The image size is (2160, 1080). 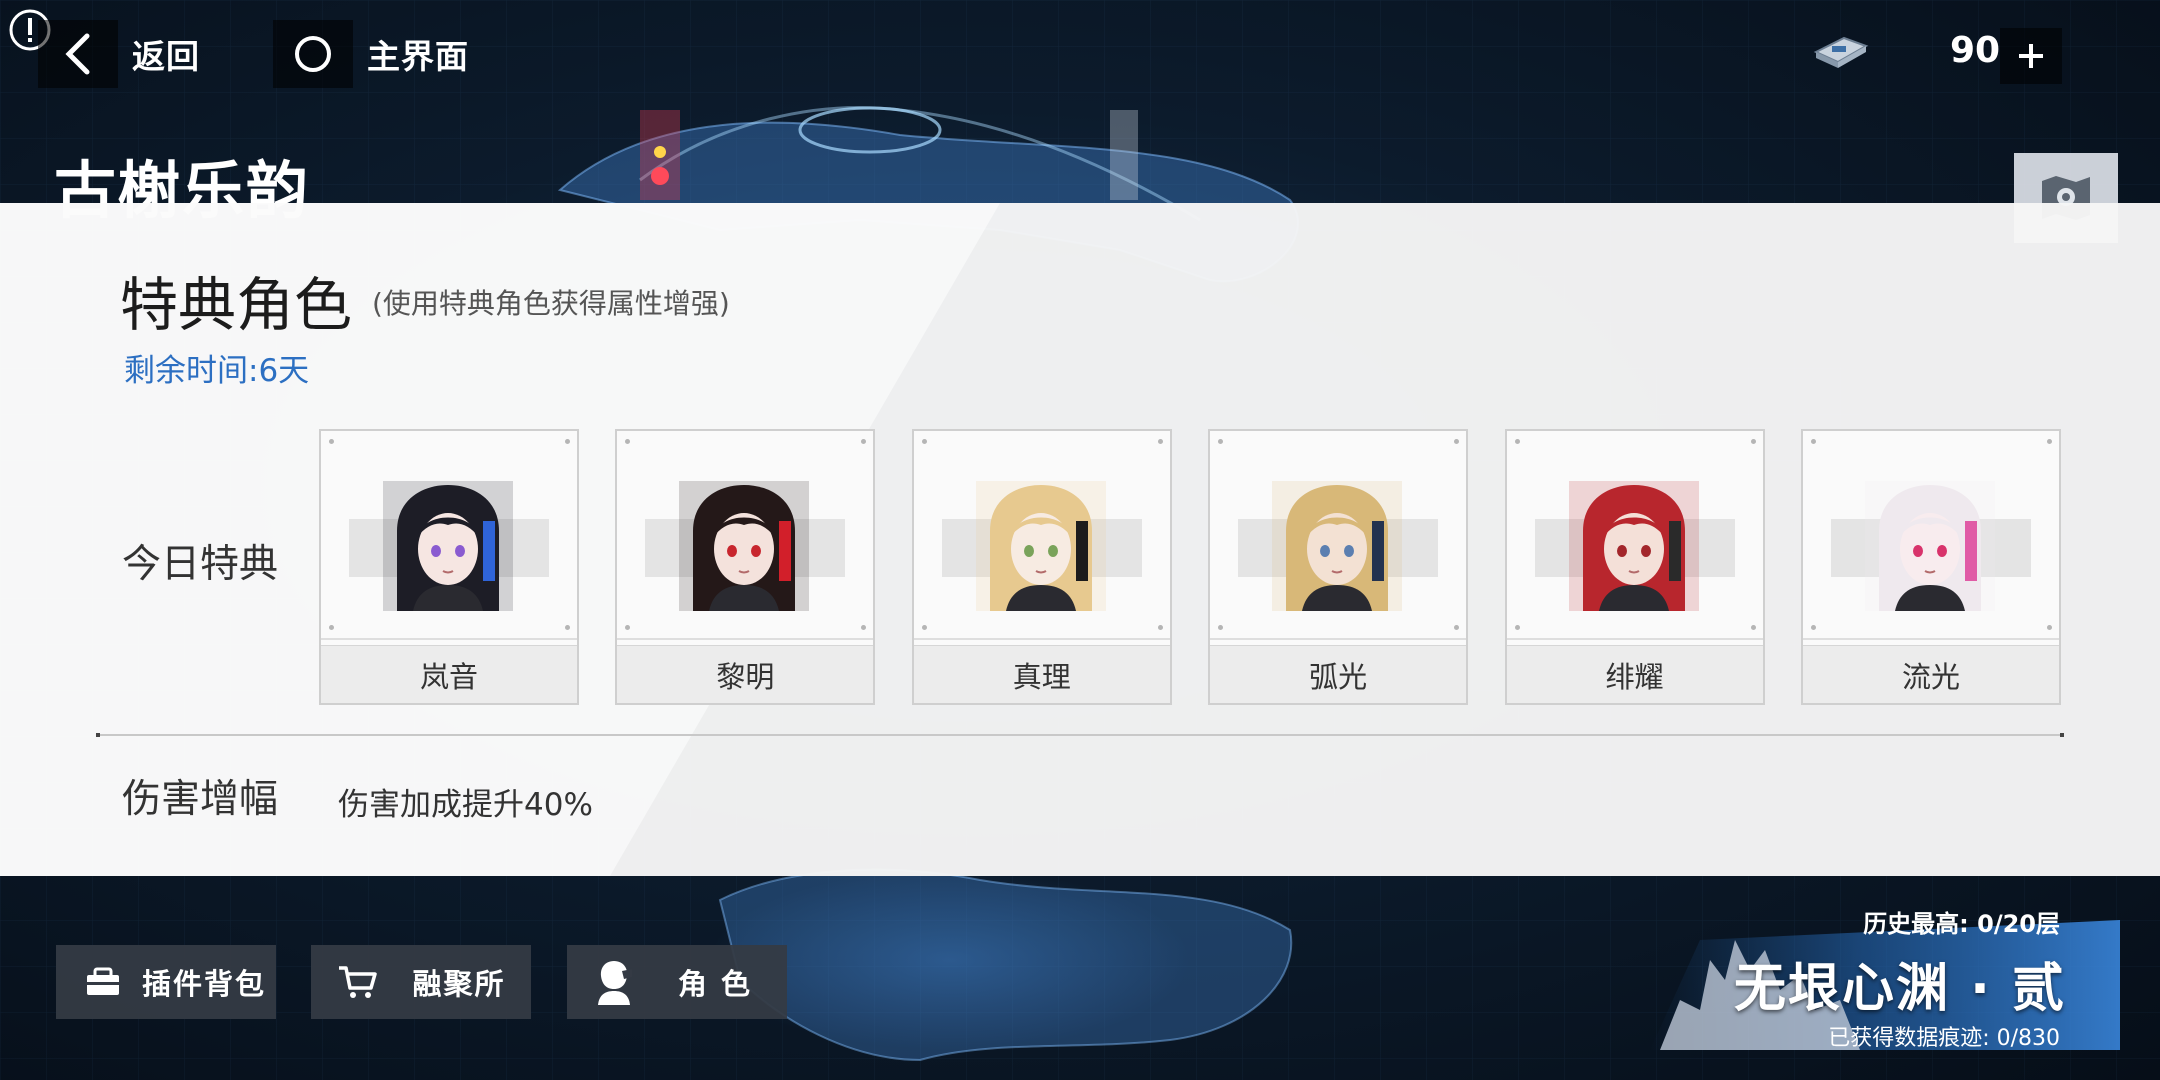 I want to click on plugin-bag-button: 插件背包, so click(x=166, y=982).